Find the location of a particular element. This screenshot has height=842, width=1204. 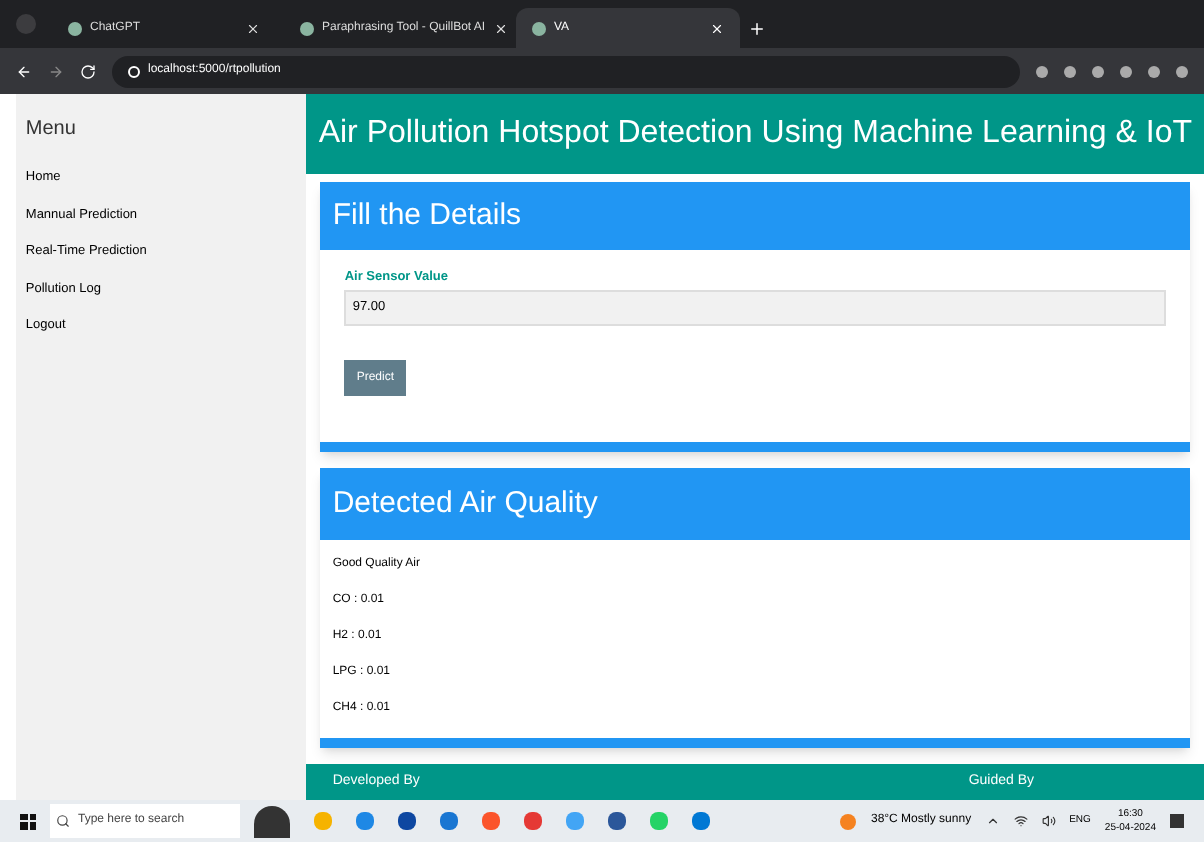

search-icon is located at coordinates (63, 821).